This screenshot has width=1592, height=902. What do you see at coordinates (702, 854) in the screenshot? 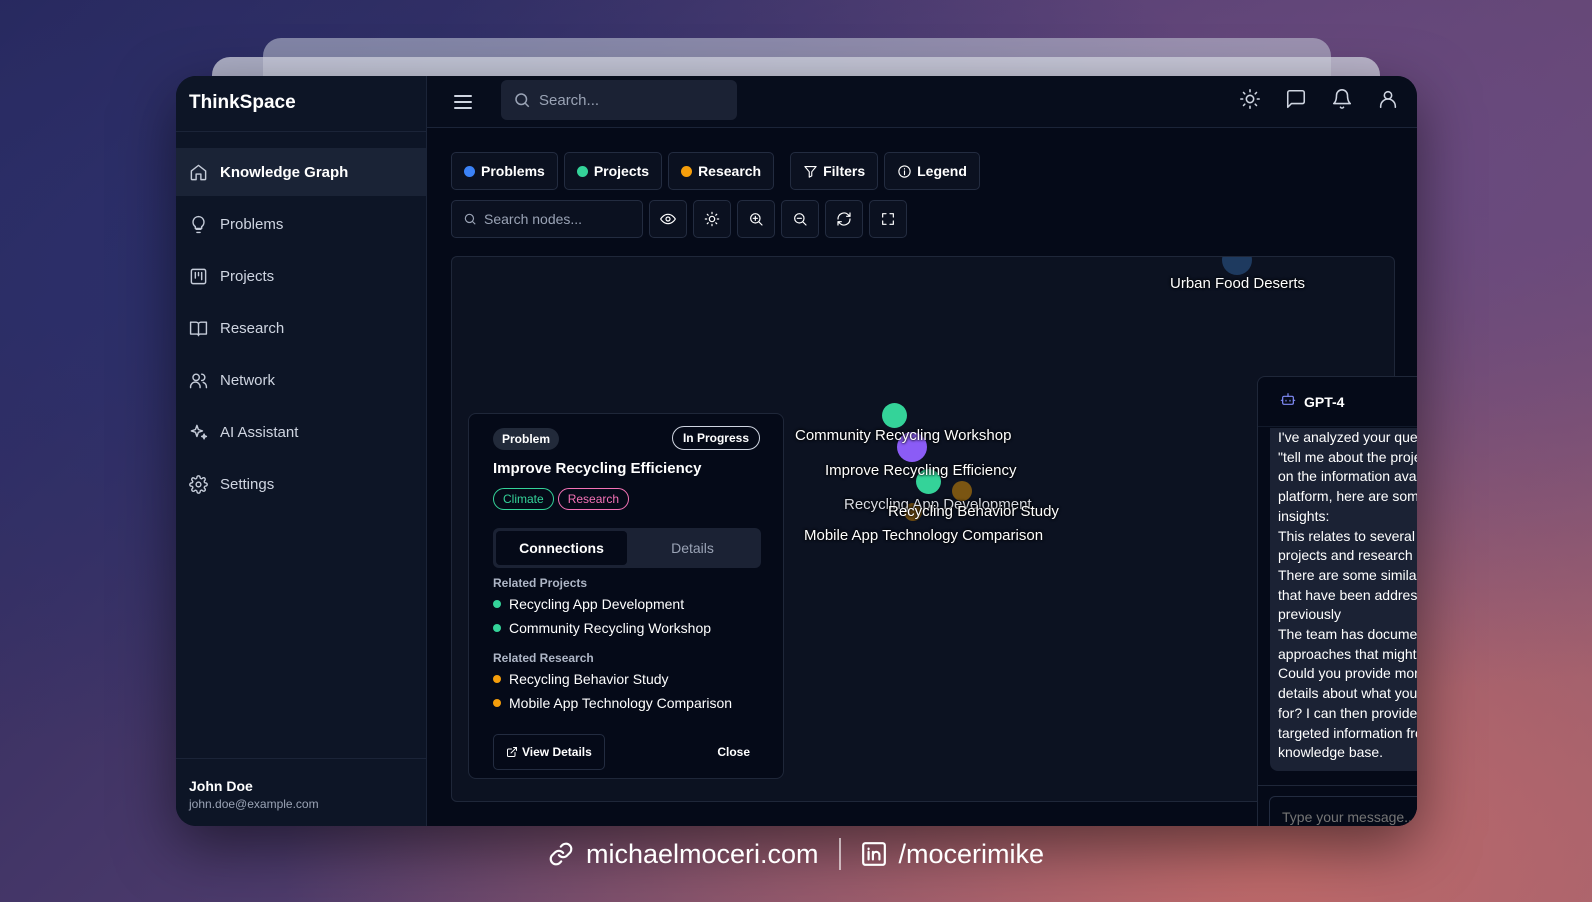
I see `site-link: michaelmoceri.com` at bounding box center [702, 854].